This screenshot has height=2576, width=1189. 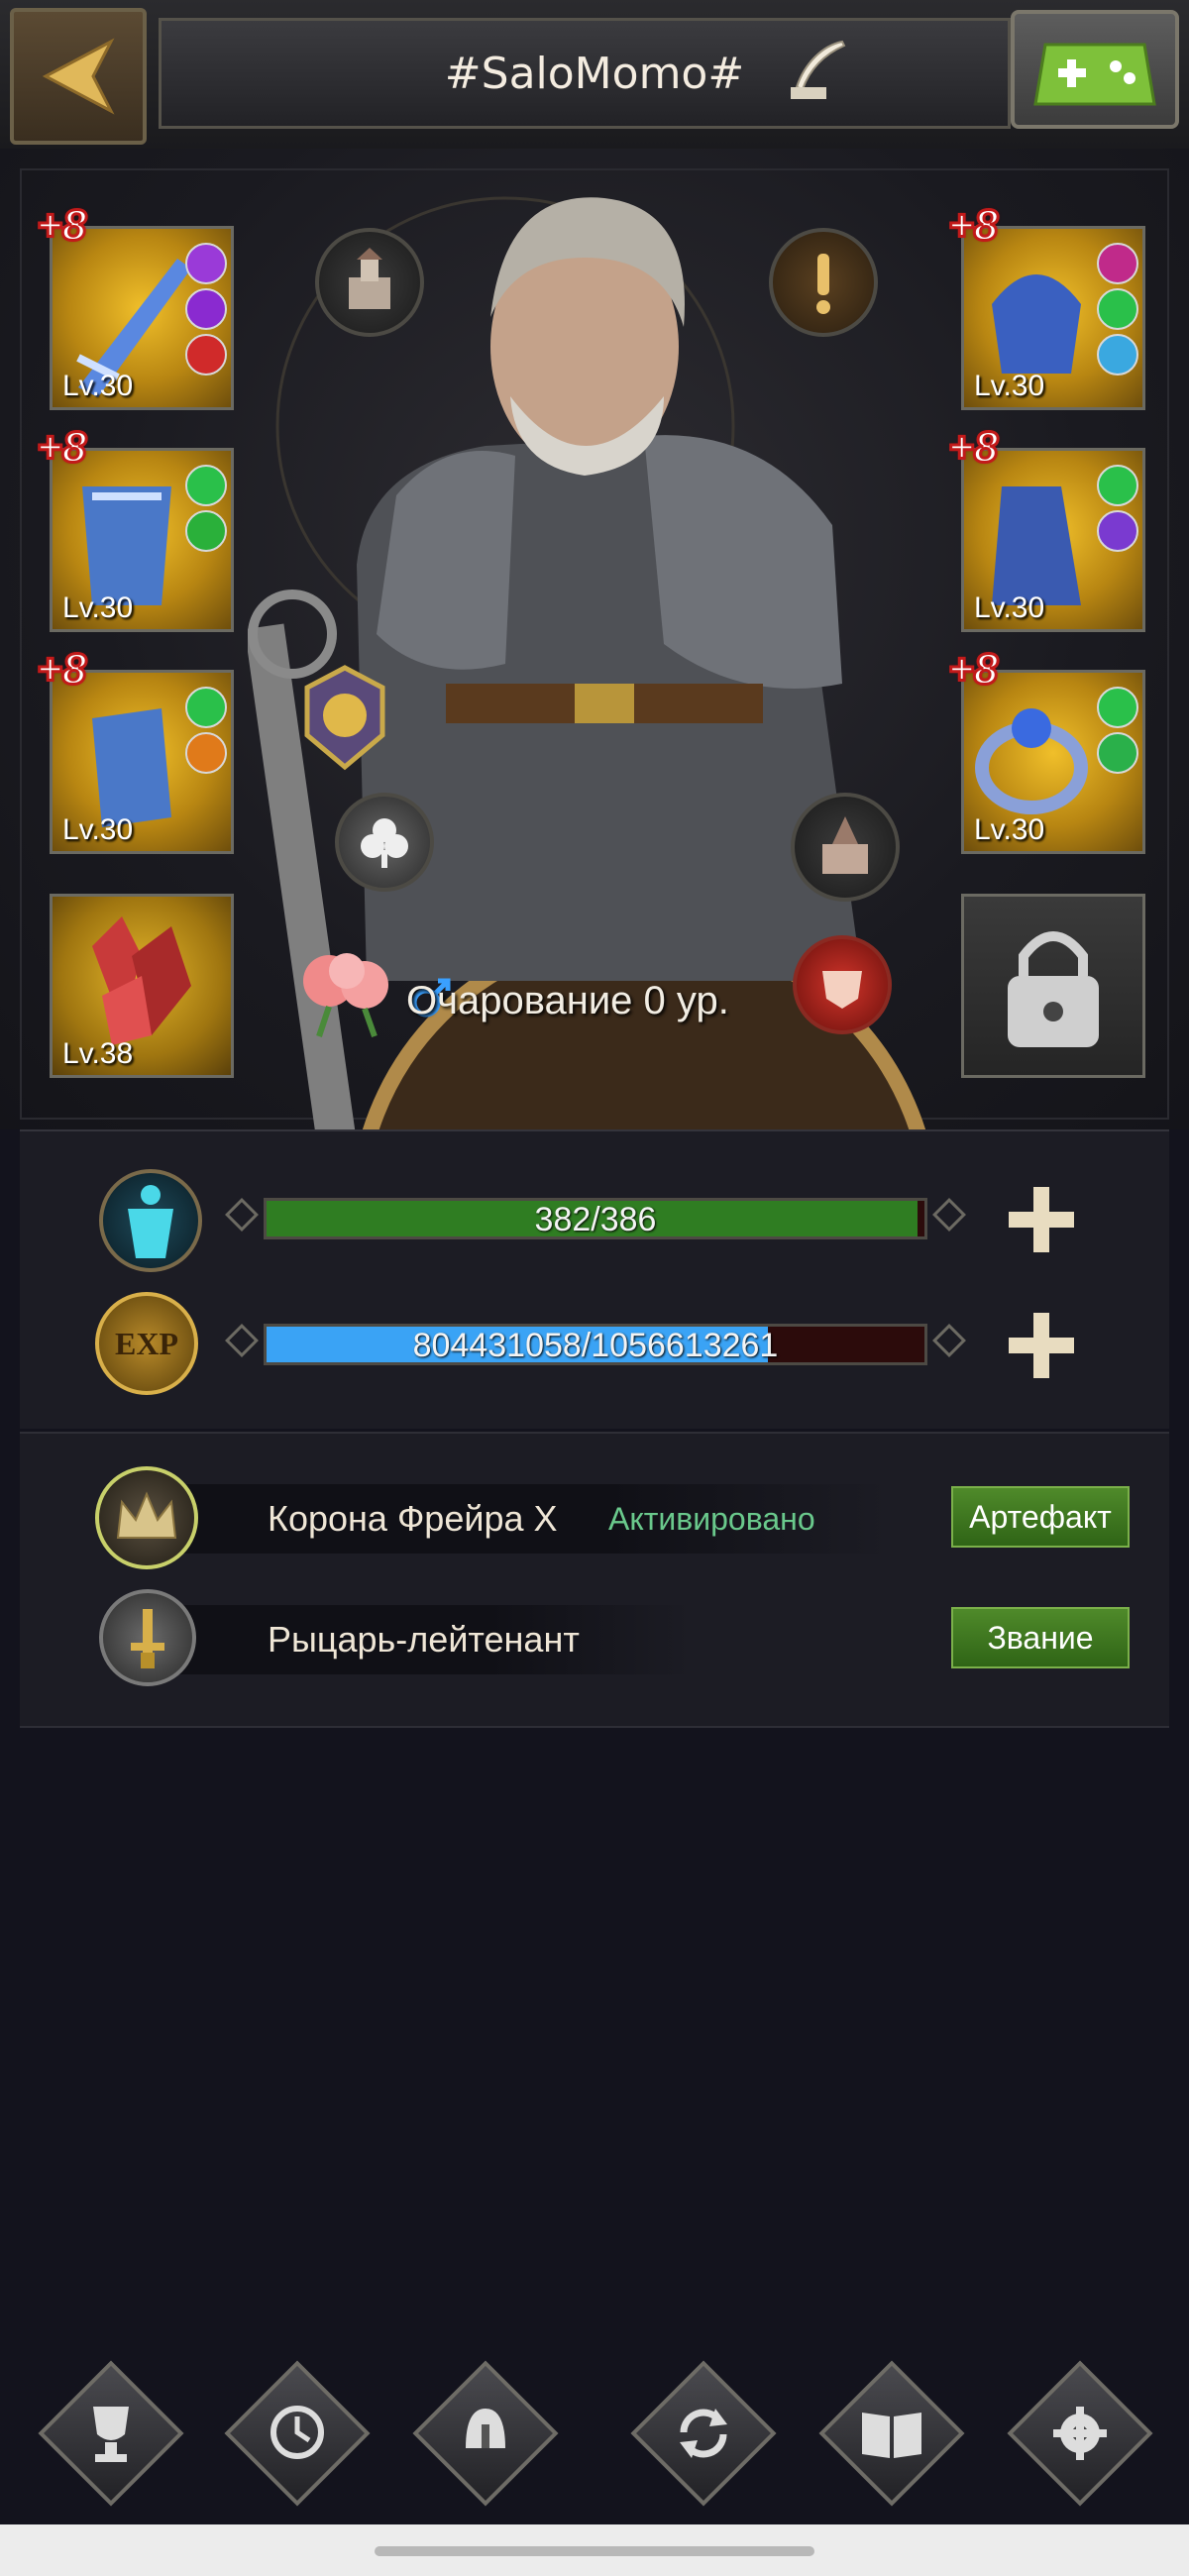 I want to click on nav-refresh, so click(x=704, y=2434).